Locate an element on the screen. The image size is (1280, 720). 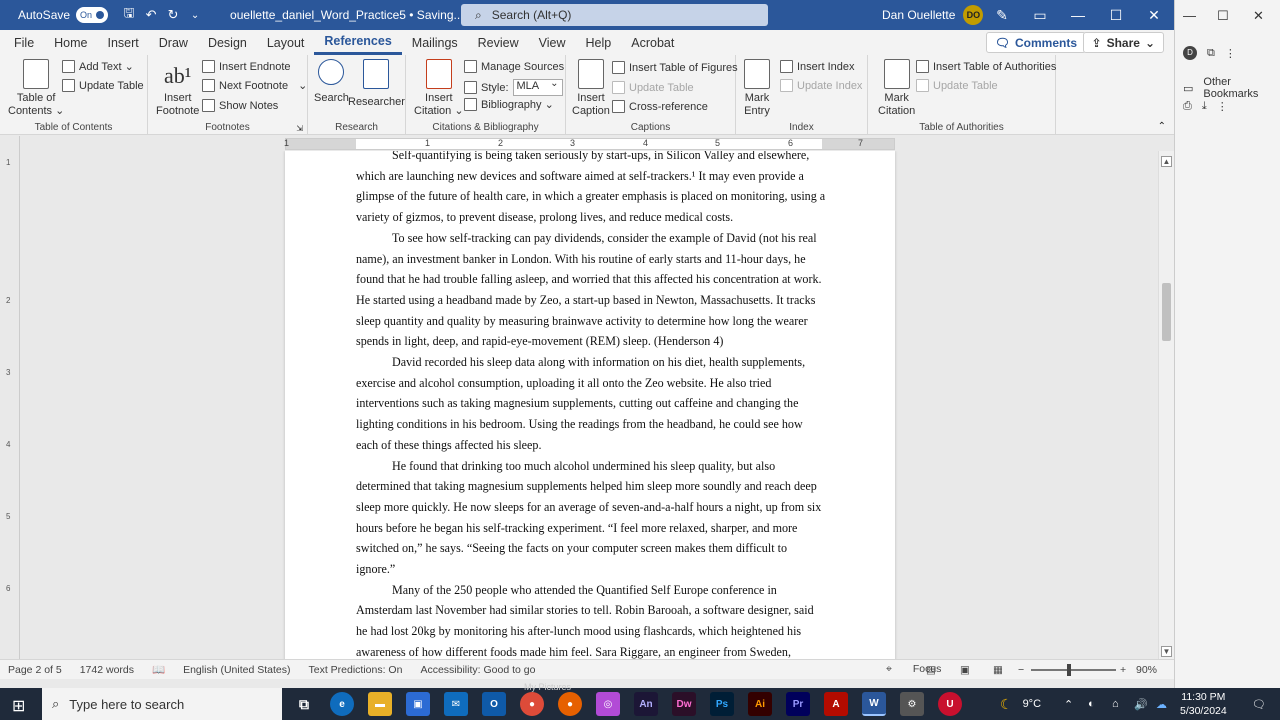
researcher-button: Researcher is located at coordinates (376, 84).